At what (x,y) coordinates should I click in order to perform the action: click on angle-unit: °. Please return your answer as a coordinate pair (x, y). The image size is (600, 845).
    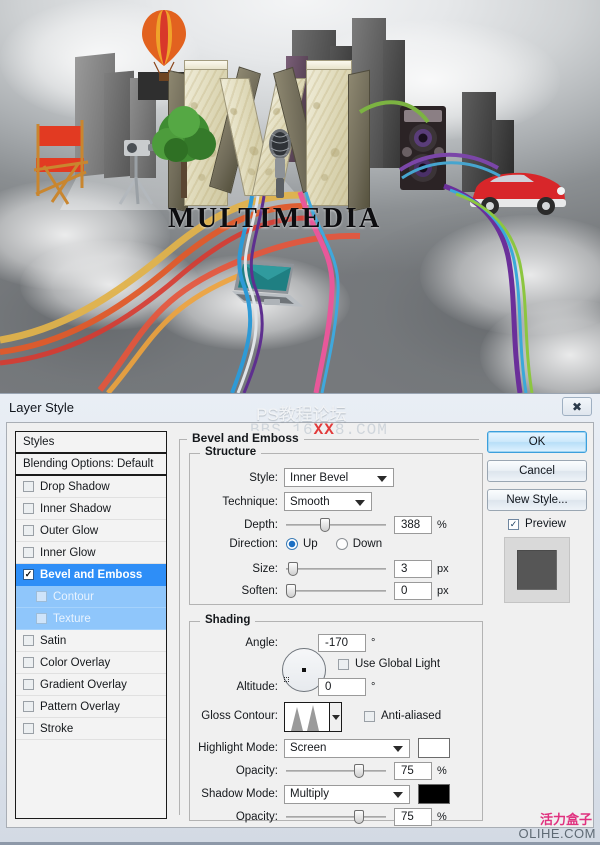
    Looking at the image, I should click on (373, 643).